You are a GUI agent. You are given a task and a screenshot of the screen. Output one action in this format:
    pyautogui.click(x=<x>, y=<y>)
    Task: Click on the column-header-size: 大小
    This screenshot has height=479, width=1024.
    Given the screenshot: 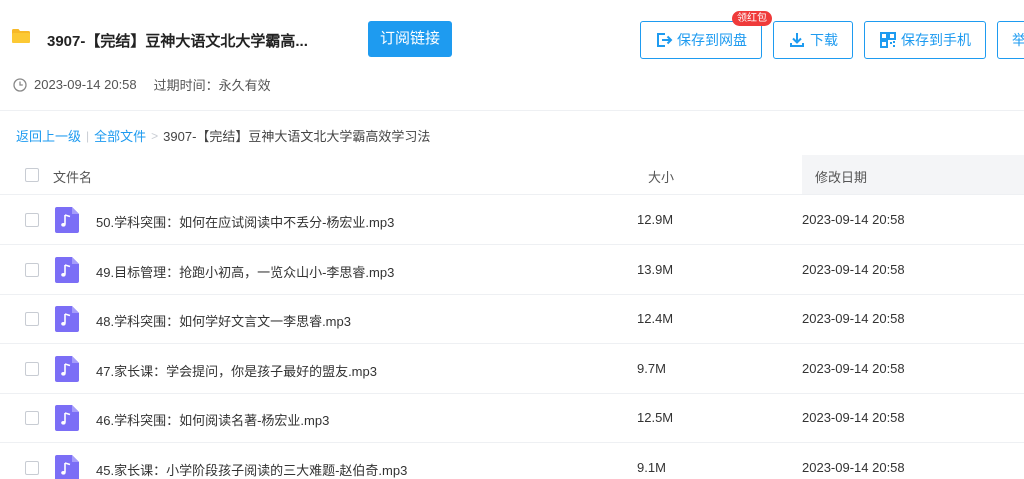 What is the action you would take?
    pyautogui.click(x=661, y=176)
    